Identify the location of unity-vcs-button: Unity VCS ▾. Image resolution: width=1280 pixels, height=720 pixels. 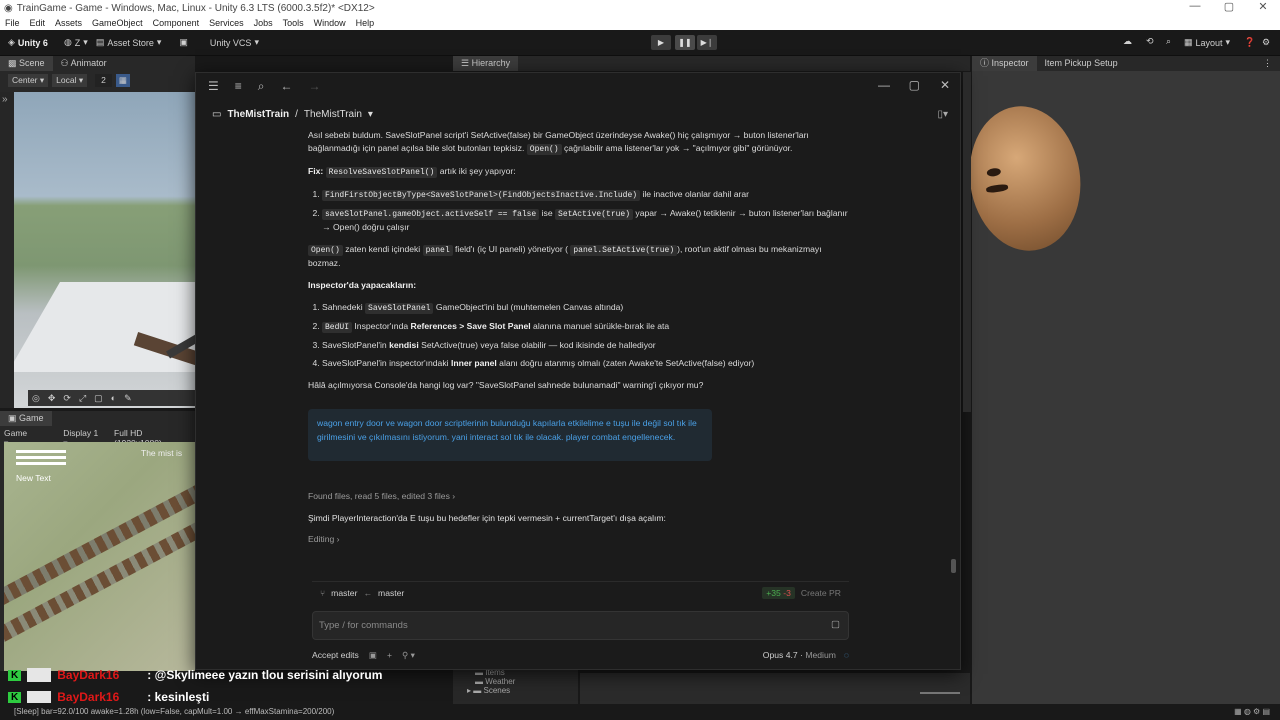
(234, 42).